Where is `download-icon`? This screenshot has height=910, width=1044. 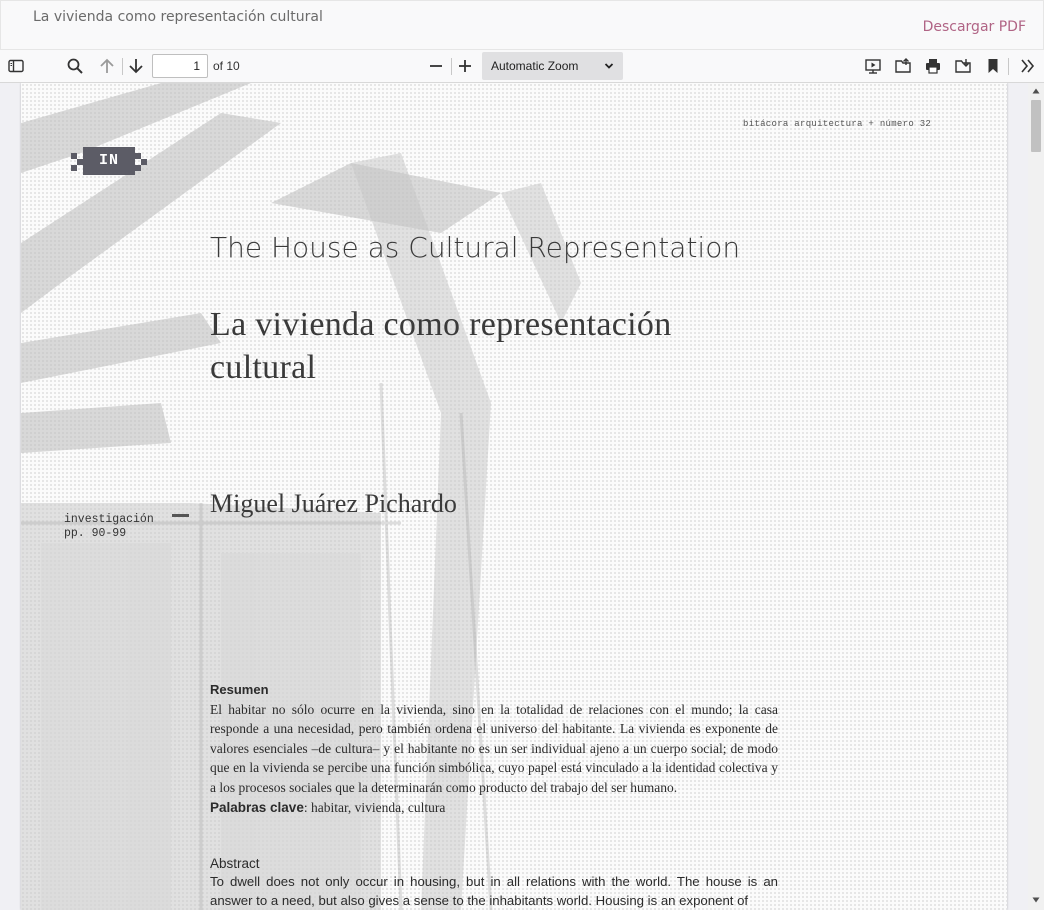 download-icon is located at coordinates (963, 66).